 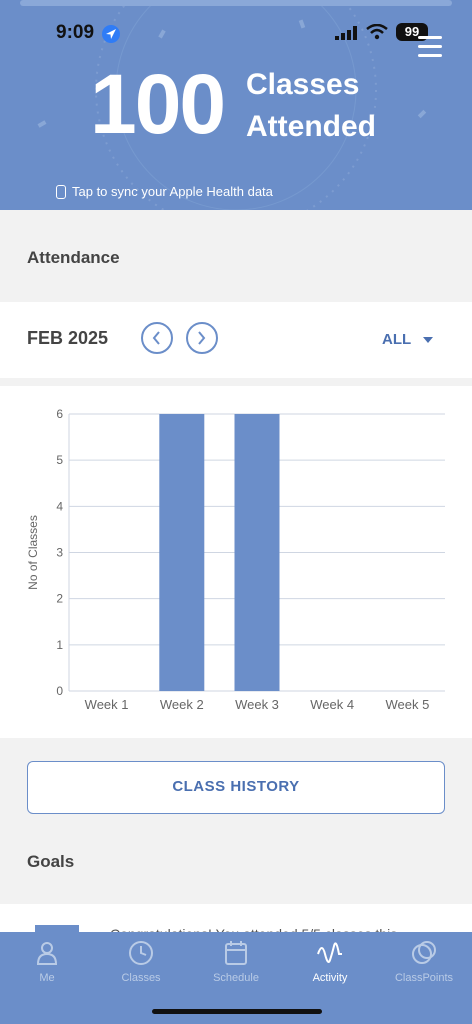 I want to click on previous-month-button, so click(x=157, y=338).